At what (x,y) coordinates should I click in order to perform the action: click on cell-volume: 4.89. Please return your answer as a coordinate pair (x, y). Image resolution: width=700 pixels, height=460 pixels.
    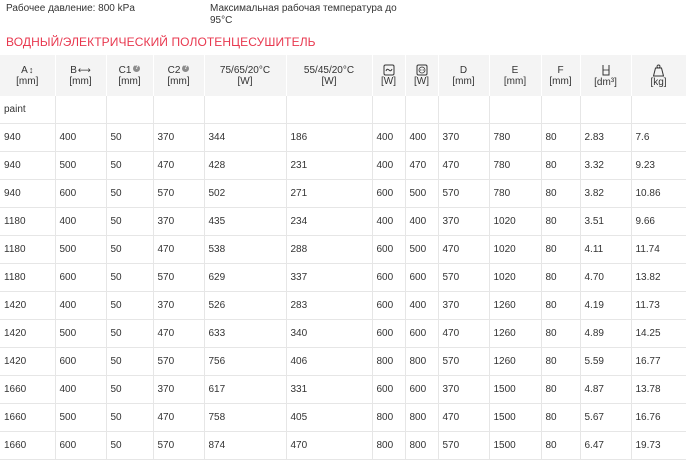
    Looking at the image, I should click on (606, 333).